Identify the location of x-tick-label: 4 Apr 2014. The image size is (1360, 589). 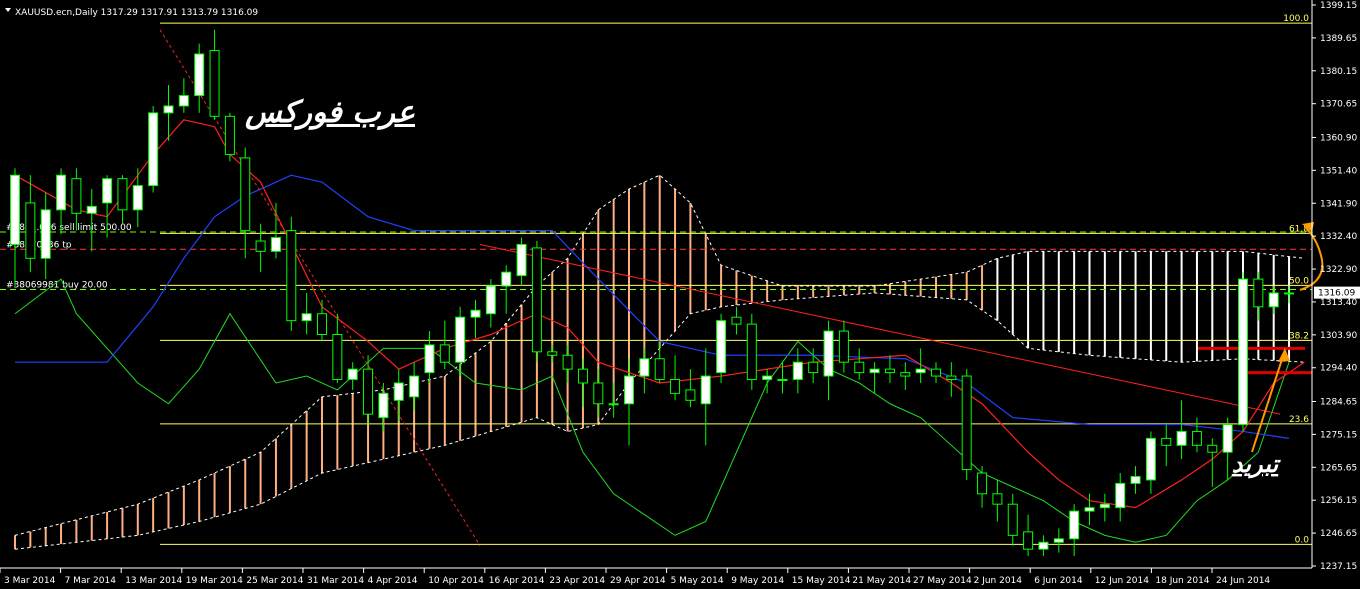
(393, 581).